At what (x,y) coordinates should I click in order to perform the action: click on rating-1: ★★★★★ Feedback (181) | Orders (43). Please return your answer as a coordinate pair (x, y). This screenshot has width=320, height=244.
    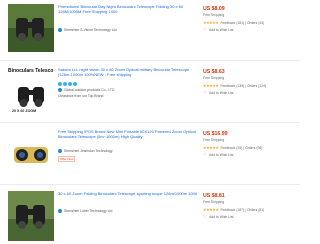
    Looking at the image, I should click on (234, 22).